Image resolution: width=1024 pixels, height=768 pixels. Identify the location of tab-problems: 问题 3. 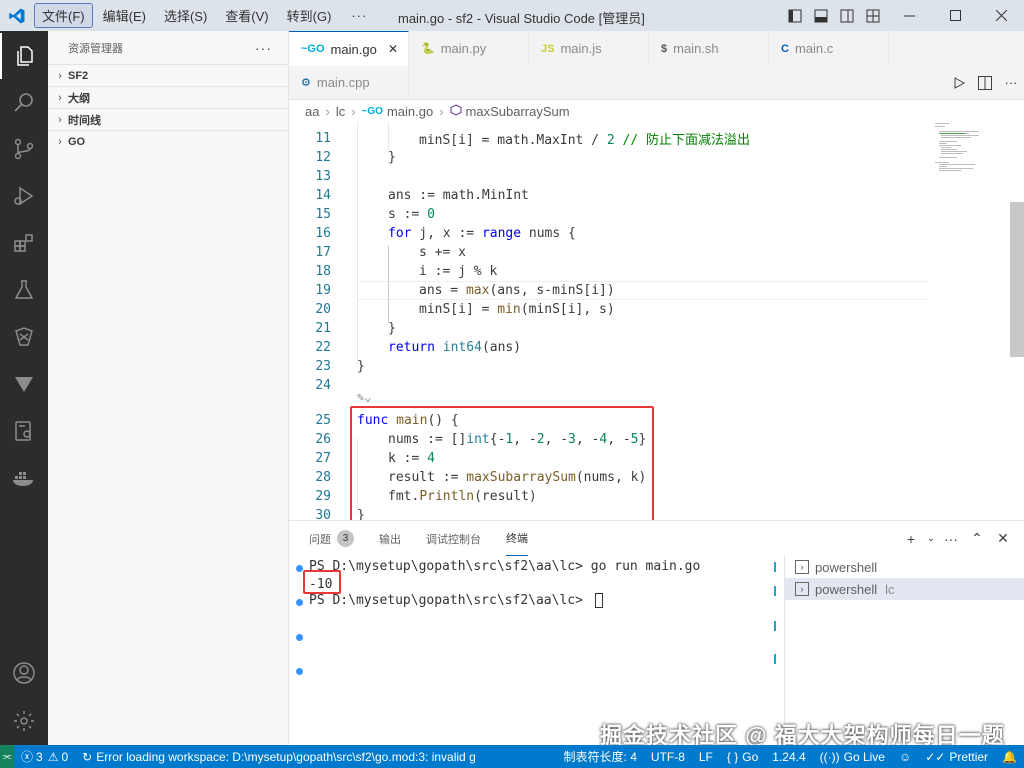
(331, 538).